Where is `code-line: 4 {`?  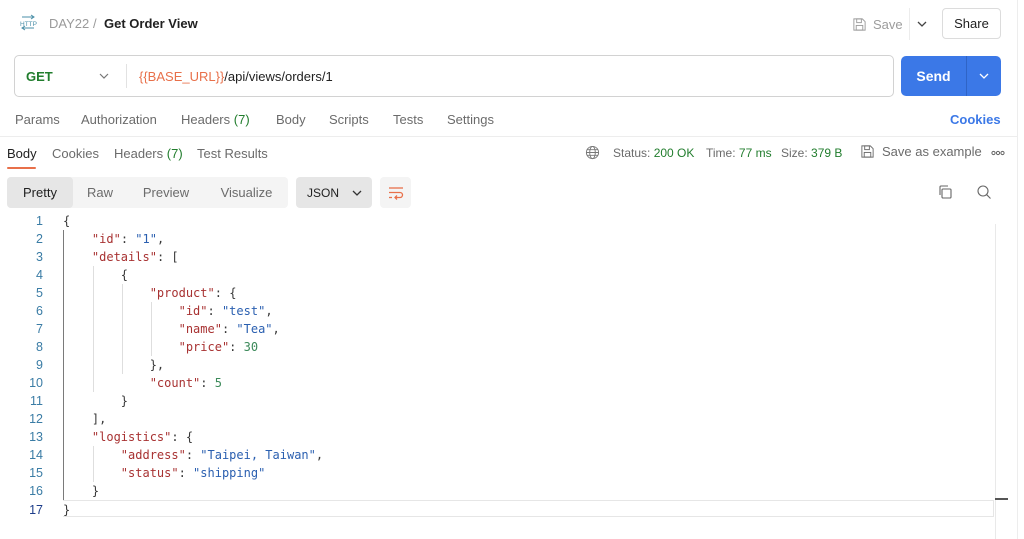
code-line: 4 { is located at coordinates (500, 275).